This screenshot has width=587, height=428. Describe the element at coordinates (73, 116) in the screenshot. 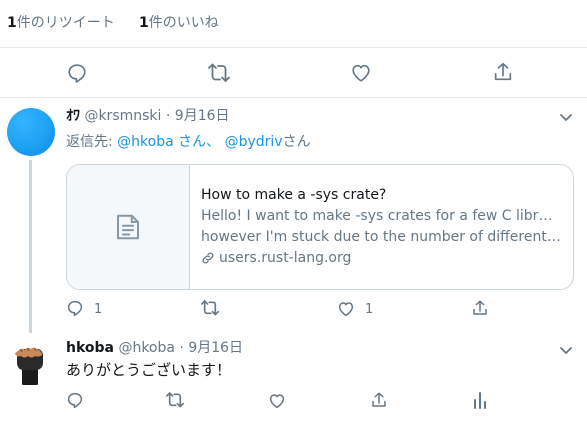

I see `author-name: ｵﾜ` at that location.